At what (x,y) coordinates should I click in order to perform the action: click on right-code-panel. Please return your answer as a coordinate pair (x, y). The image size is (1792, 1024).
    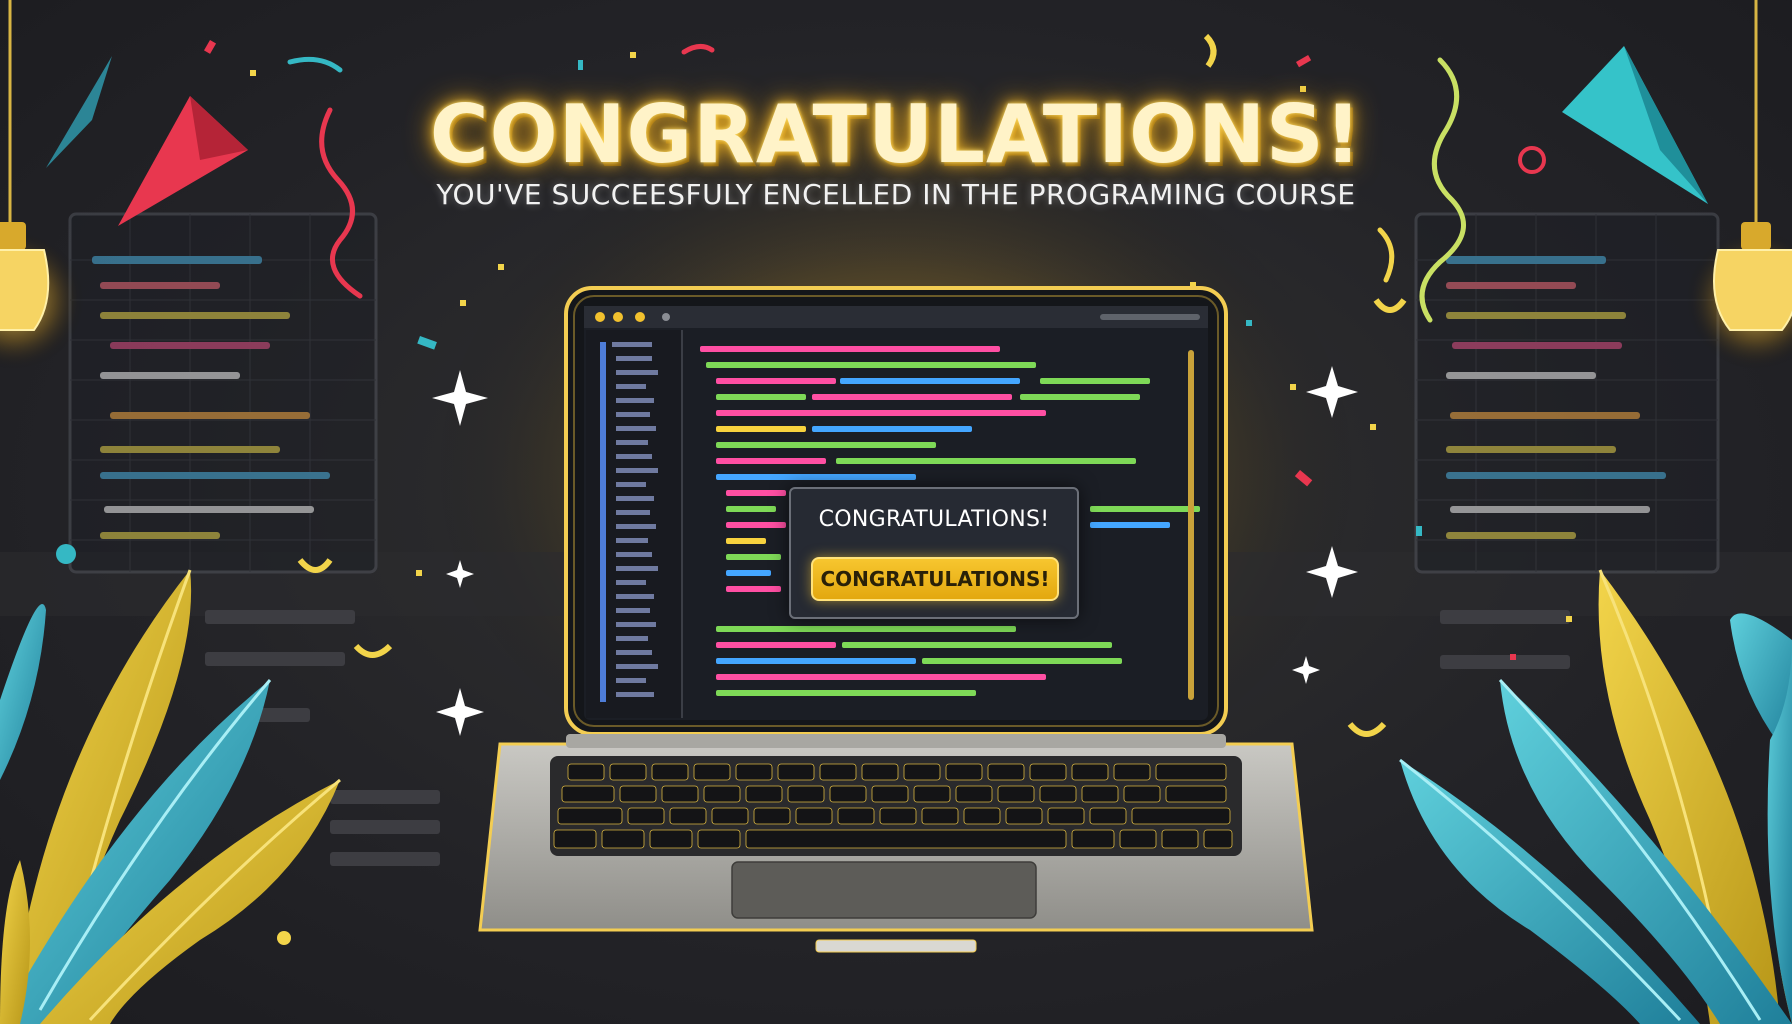
    Looking at the image, I should click on (1567, 393).